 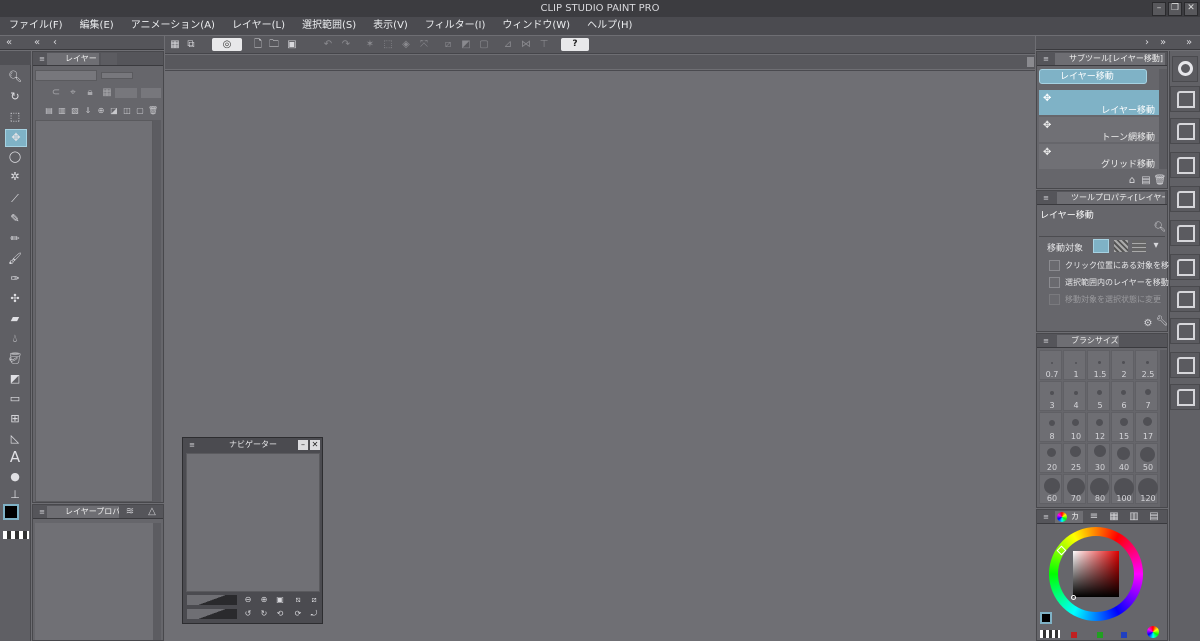 What do you see at coordinates (1122, 489) in the screenshot?
I see `brush-size-cell: 100` at bounding box center [1122, 489].